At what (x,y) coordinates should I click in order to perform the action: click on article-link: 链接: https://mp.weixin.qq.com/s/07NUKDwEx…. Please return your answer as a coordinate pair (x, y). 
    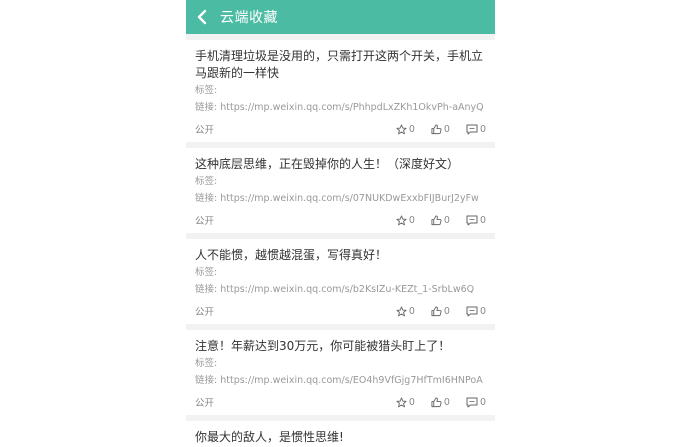
    Looking at the image, I should click on (340, 198).